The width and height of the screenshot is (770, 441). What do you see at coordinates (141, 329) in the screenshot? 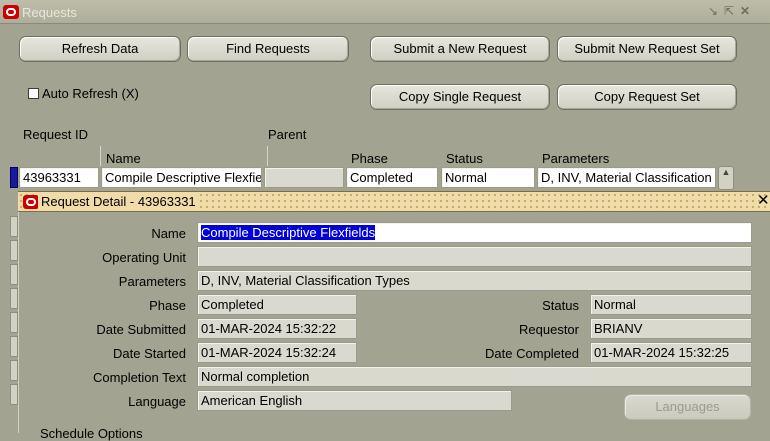
I see `date-submitted-label: Date Submitted` at bounding box center [141, 329].